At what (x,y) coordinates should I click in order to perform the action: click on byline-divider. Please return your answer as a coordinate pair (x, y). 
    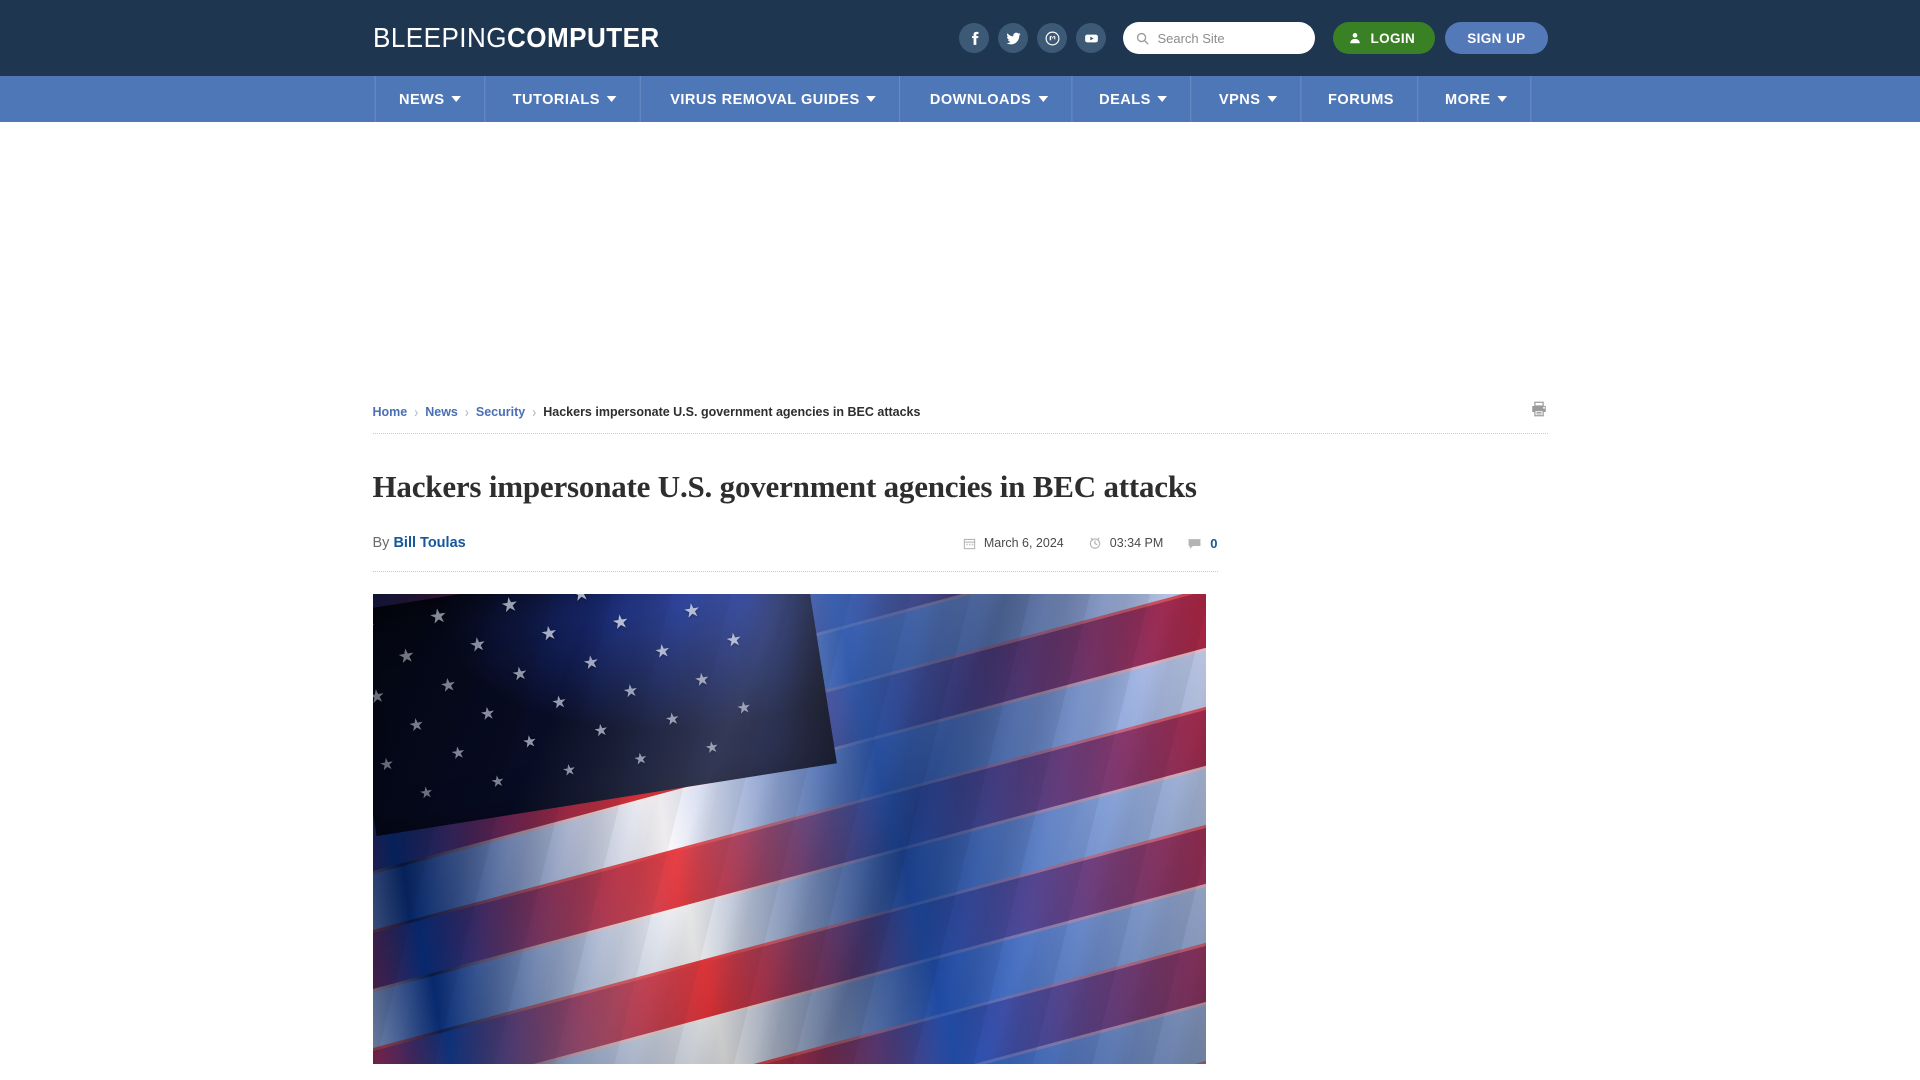
    Looking at the image, I should click on (795, 572).